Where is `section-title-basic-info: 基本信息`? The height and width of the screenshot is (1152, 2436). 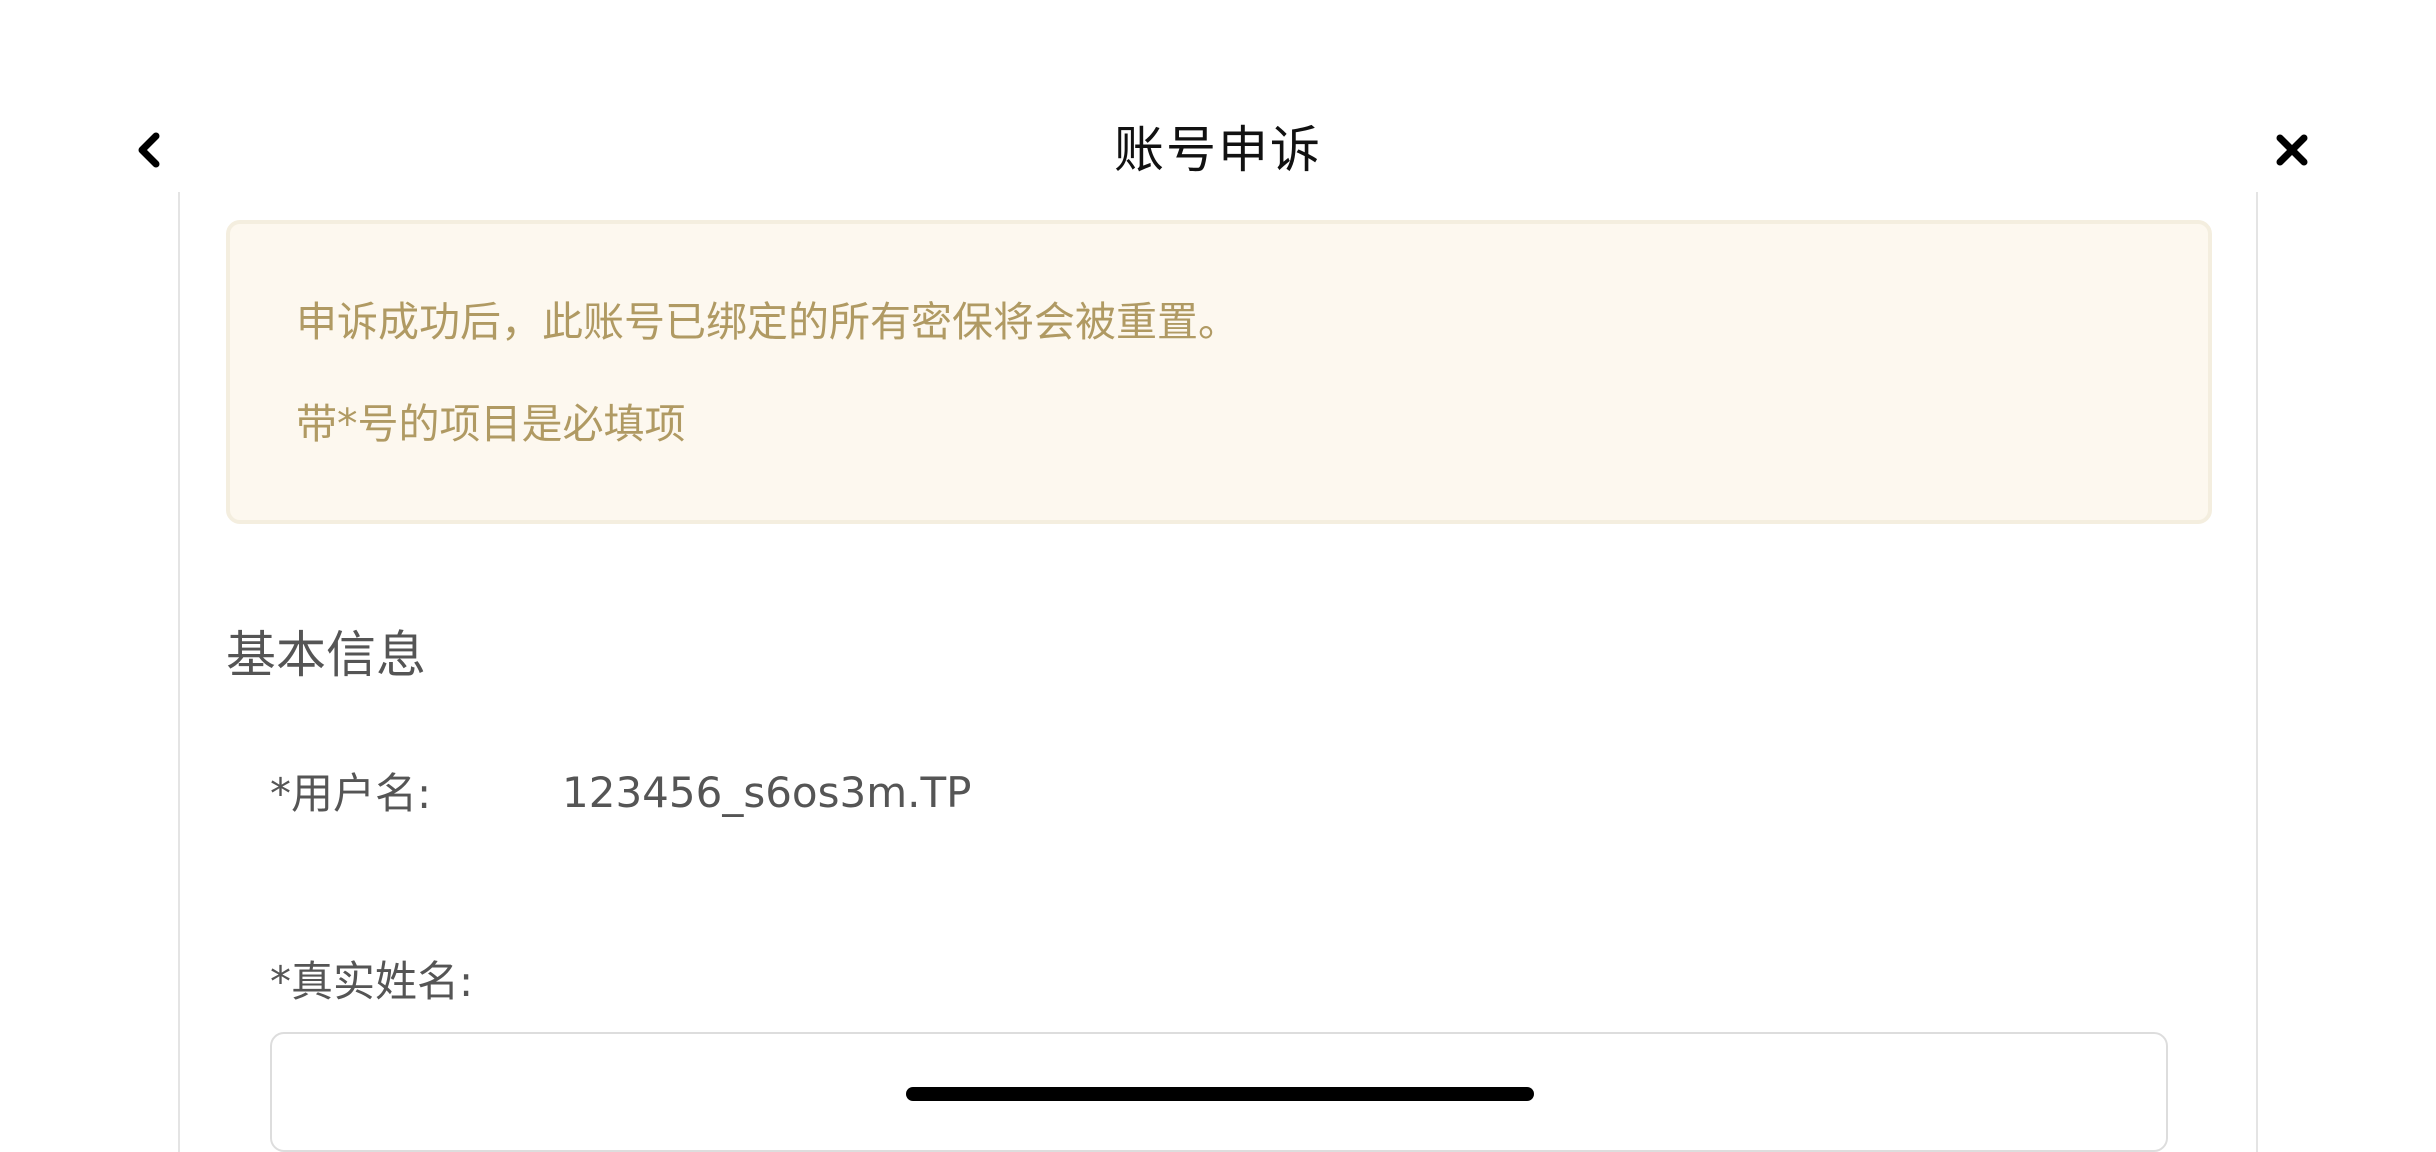 section-title-basic-info: 基本信息 is located at coordinates (326, 655).